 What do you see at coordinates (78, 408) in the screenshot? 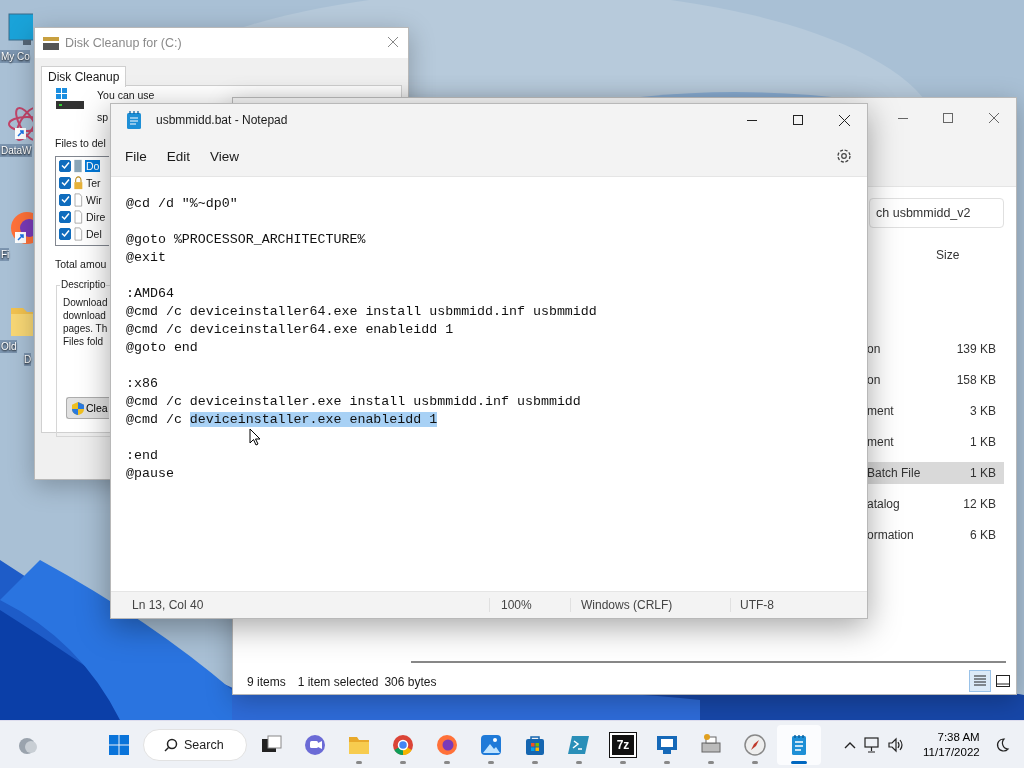
I see `shield-icon` at bounding box center [78, 408].